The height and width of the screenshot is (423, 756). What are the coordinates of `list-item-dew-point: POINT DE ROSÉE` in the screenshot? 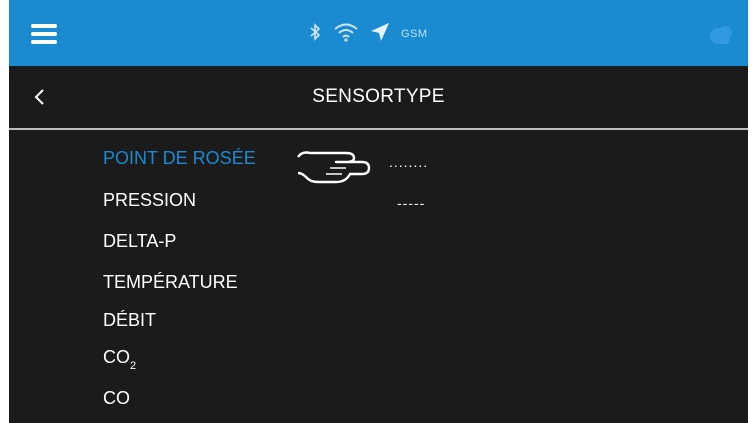 It's located at (179, 158).